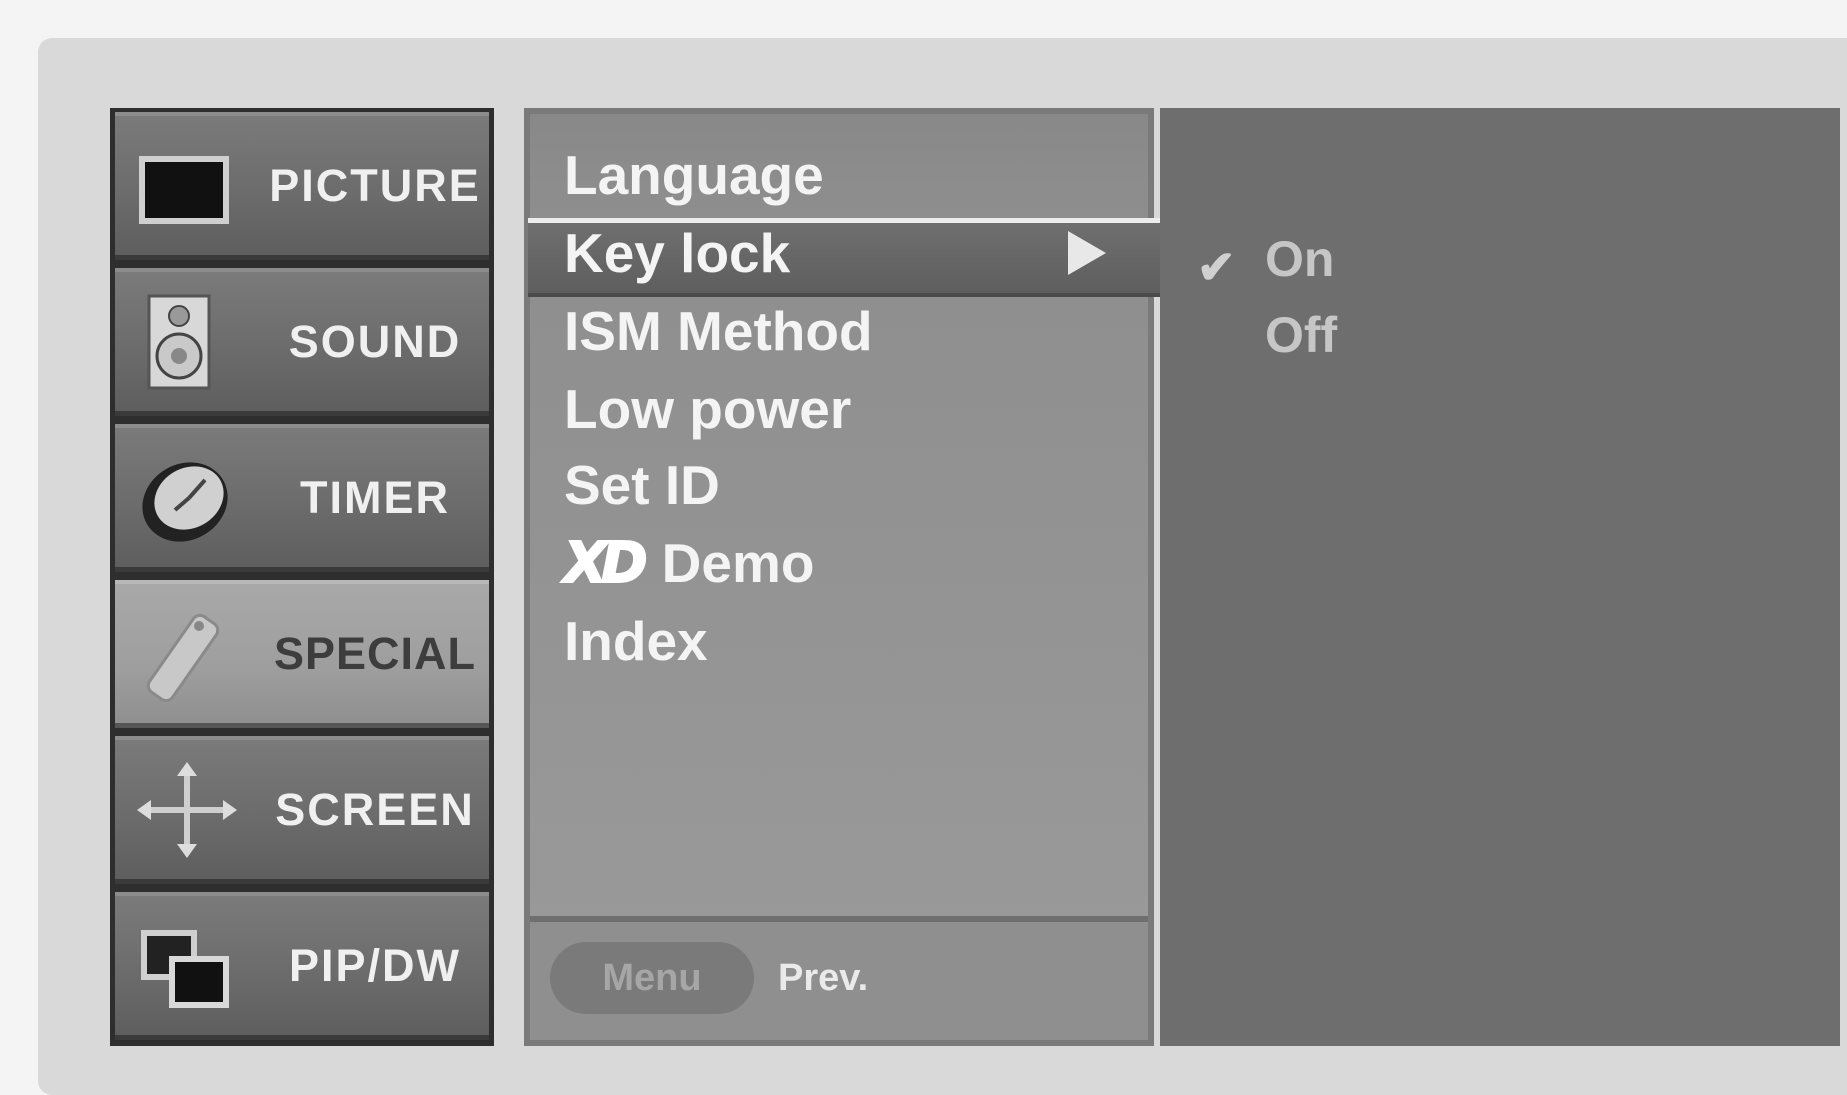 The width and height of the screenshot is (1847, 1095). What do you see at coordinates (374, 965) in the screenshot?
I see `category-label: PIP/DW` at bounding box center [374, 965].